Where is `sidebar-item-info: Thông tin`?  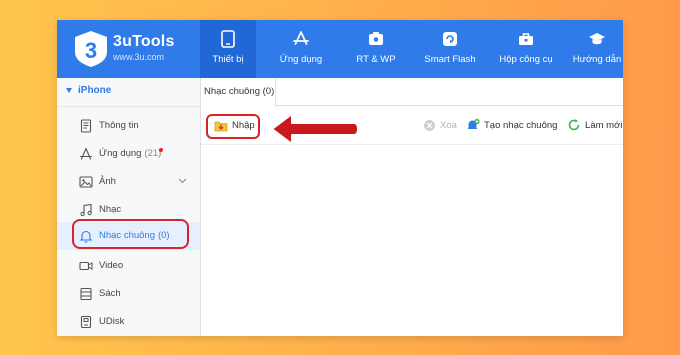 sidebar-item-info: Thông tin is located at coordinates (128, 126).